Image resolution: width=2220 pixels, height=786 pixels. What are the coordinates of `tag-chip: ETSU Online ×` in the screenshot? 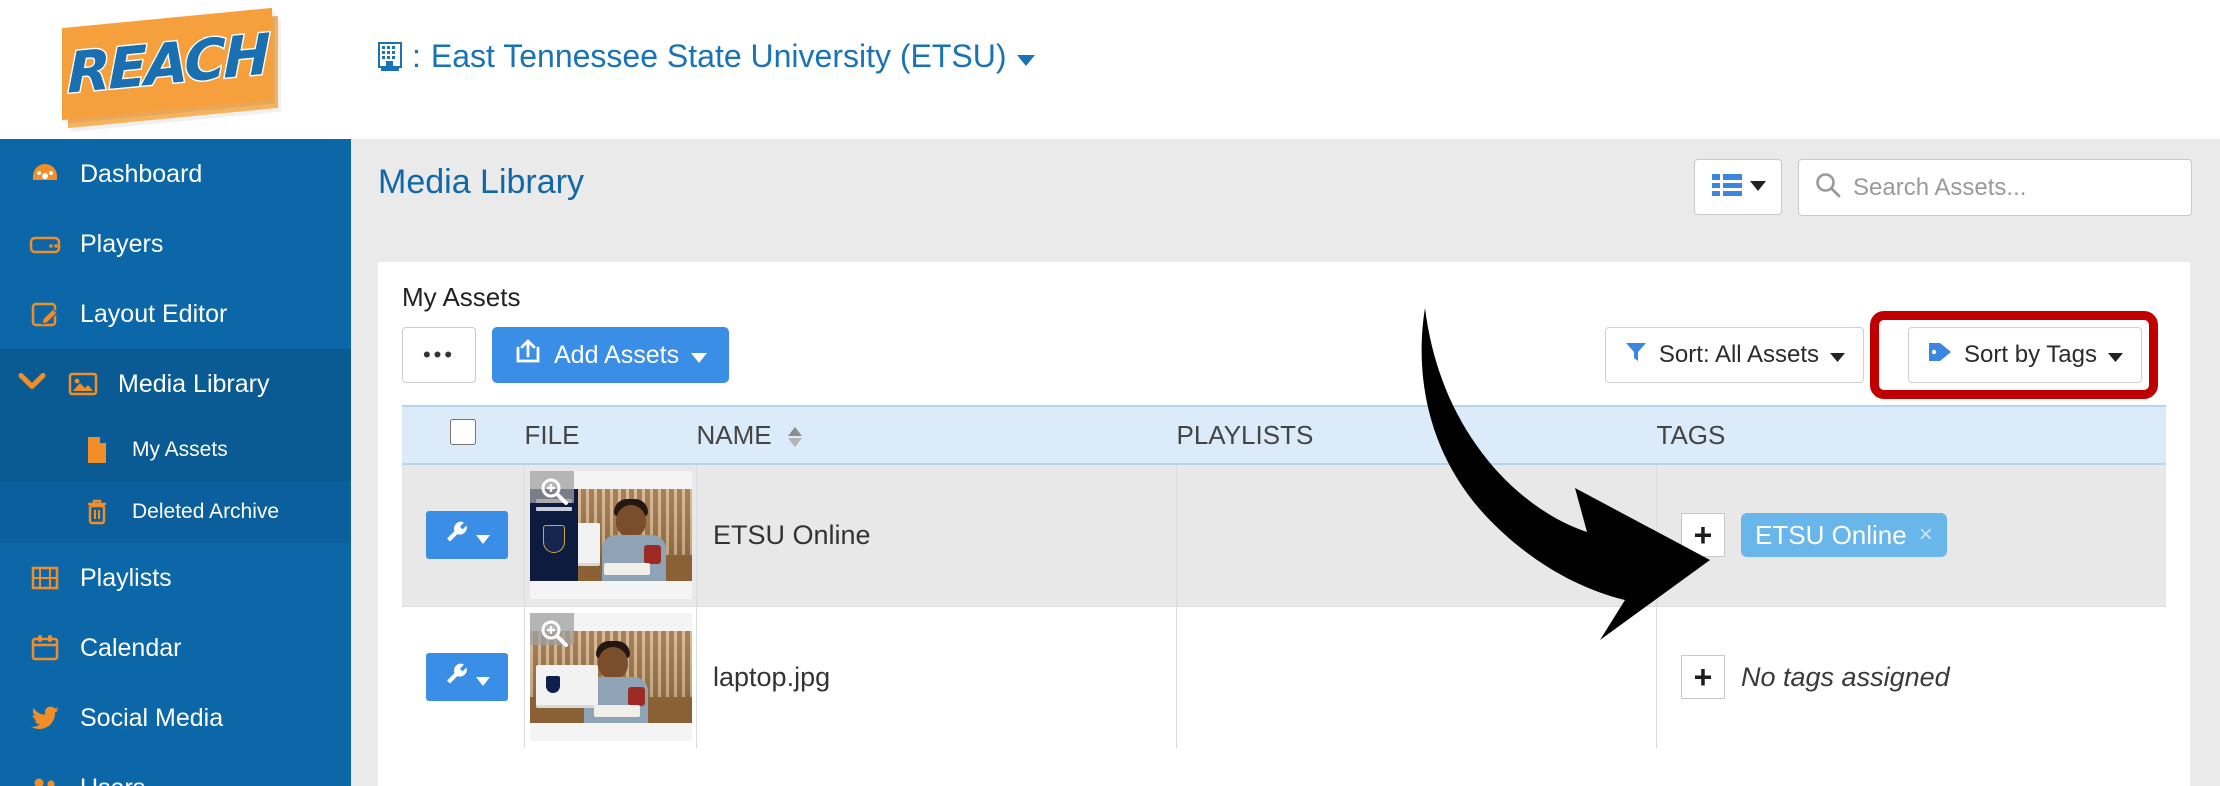 It's located at (1844, 535).